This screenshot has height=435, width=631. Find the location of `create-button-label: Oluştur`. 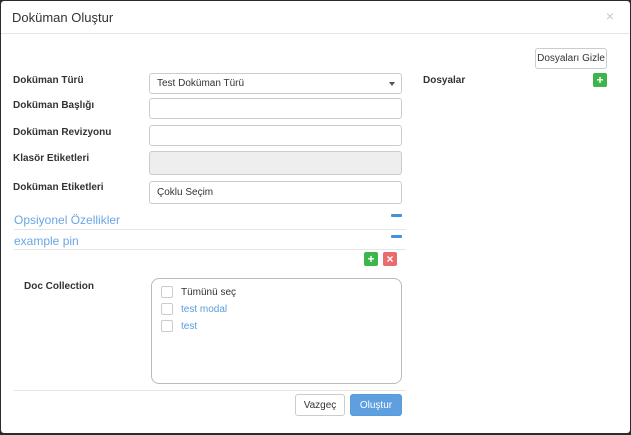

create-button-label: Oluştur is located at coordinates (376, 405).